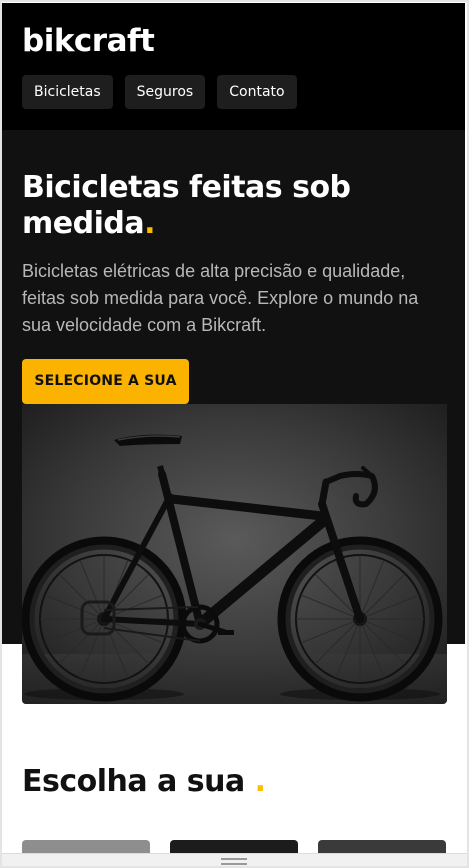 The image size is (469, 868). I want to click on bottom-bar, so click(234, 860).